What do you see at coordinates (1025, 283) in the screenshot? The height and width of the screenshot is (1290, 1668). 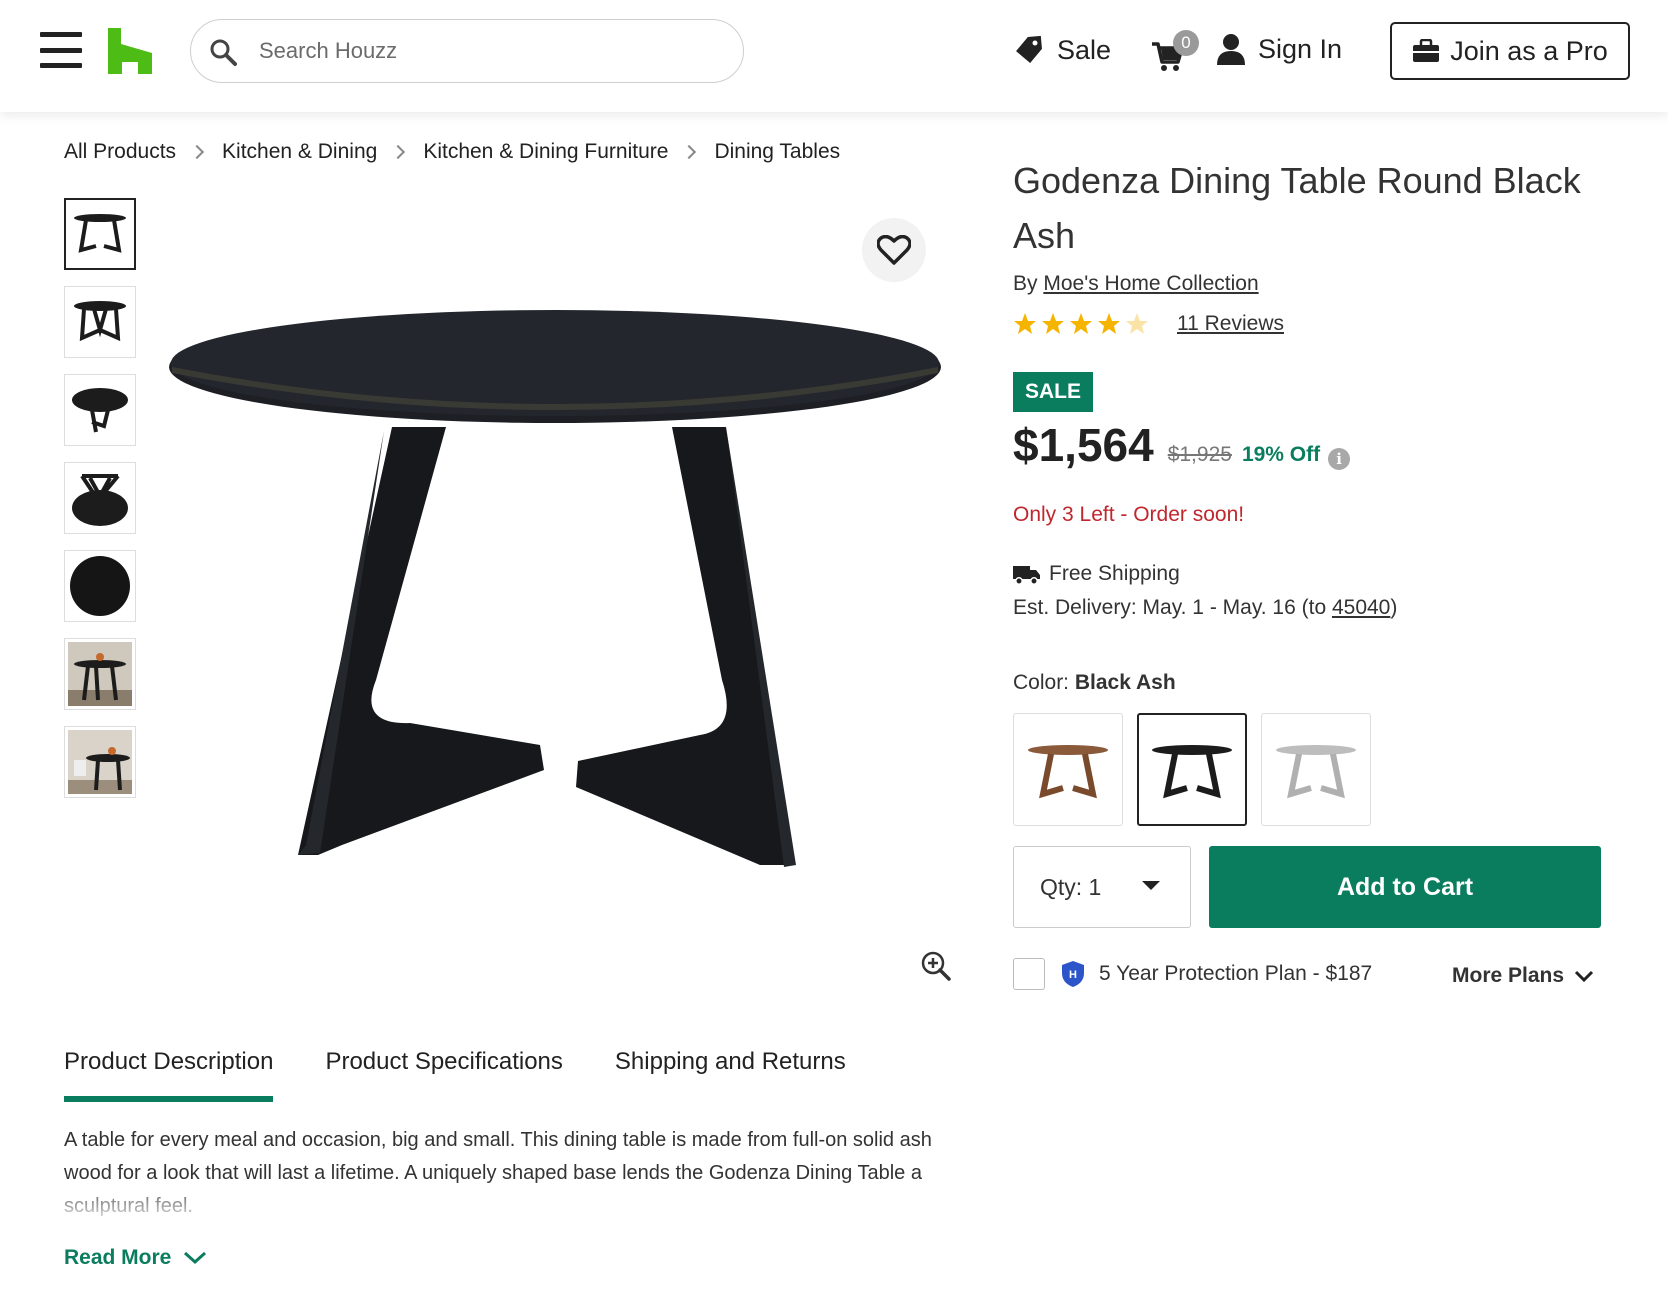 I see `byline-prefix: By` at bounding box center [1025, 283].